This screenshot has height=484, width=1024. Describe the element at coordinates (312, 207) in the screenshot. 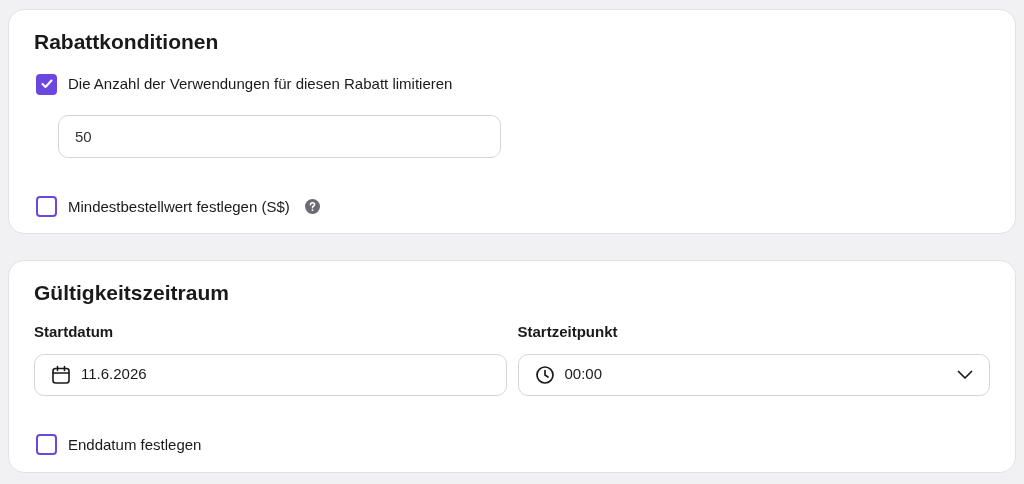

I see `help-icon` at that location.